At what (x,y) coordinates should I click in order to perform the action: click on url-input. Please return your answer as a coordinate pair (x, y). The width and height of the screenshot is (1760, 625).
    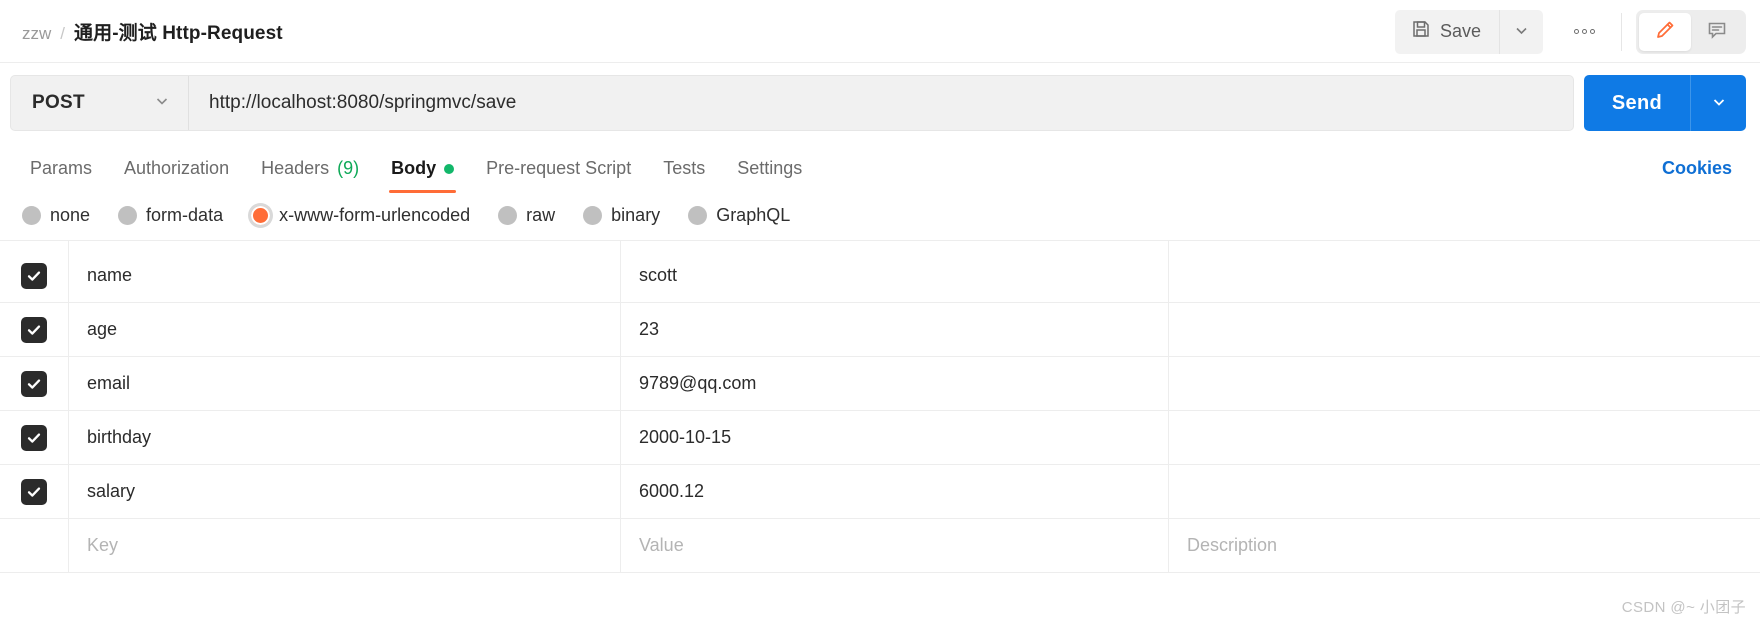
    Looking at the image, I should click on (881, 103).